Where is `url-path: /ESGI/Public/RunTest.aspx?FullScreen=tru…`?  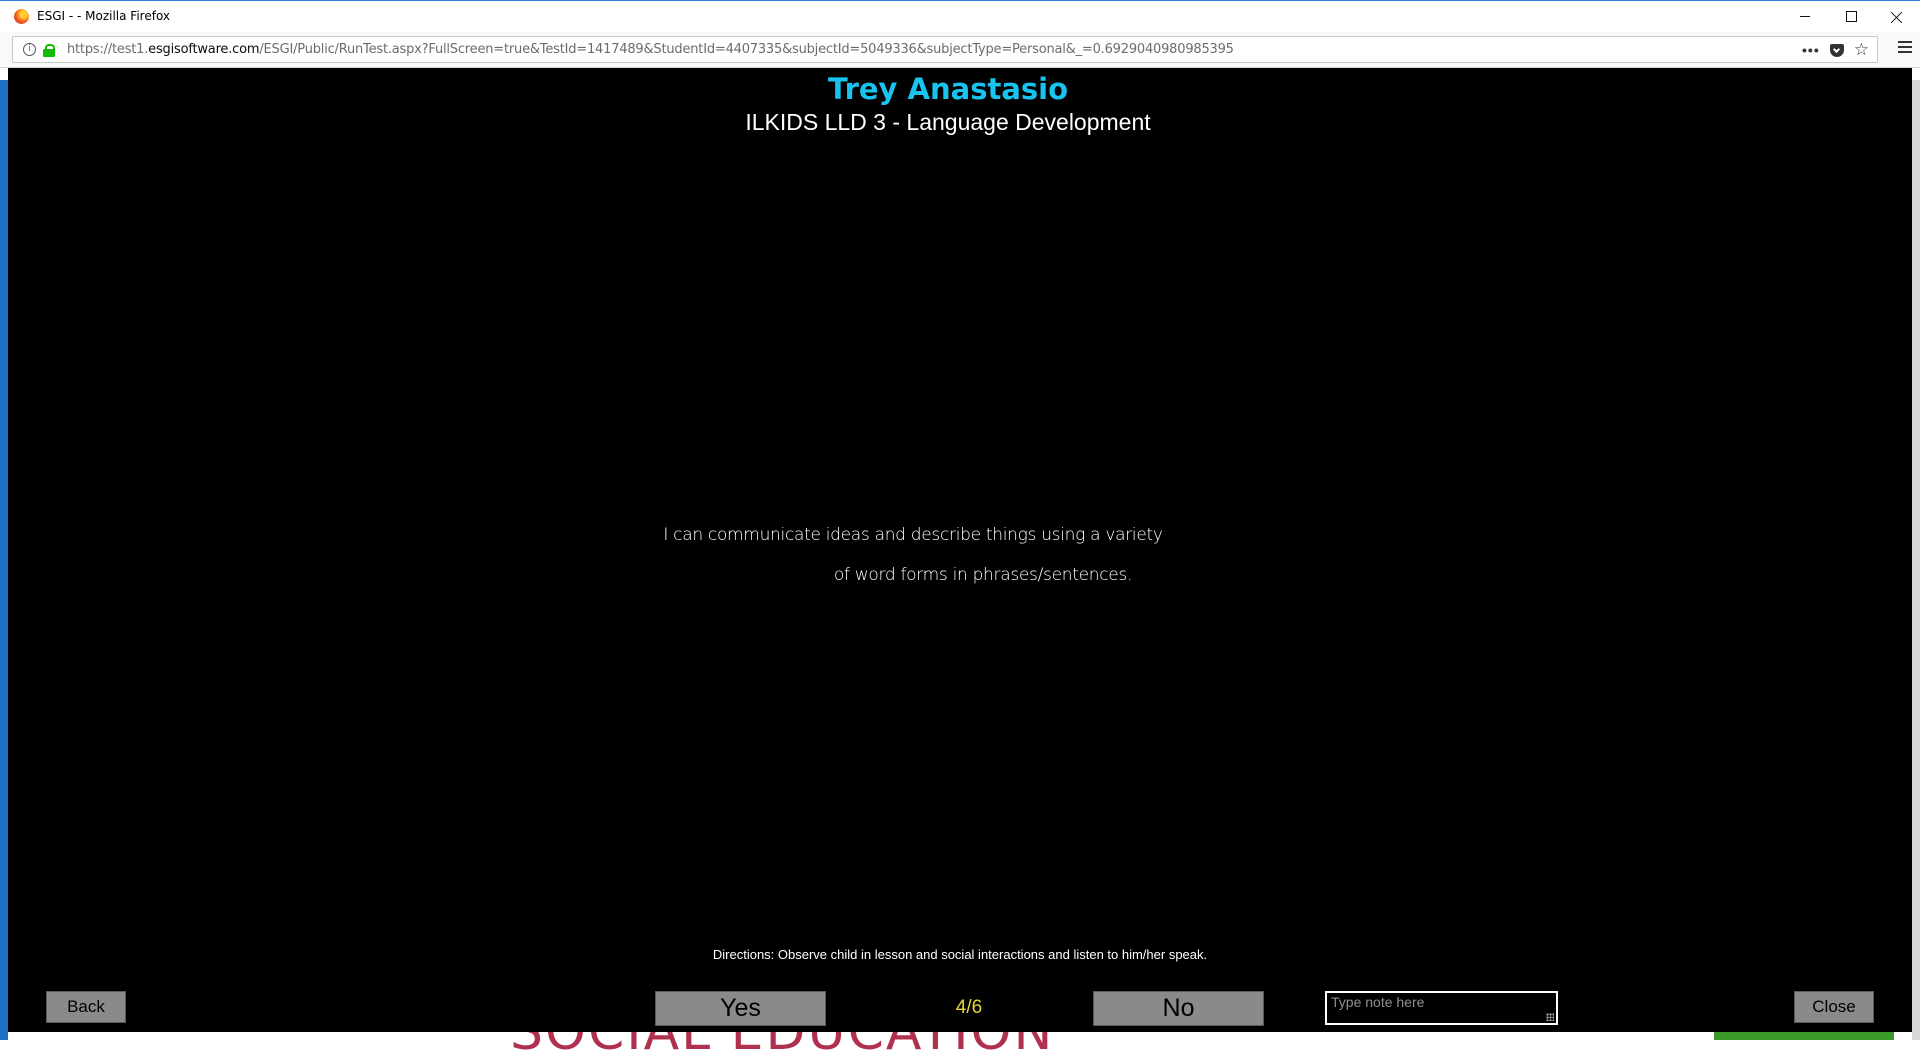 url-path: /ESGI/Public/RunTest.aspx?FullScreen=tru… is located at coordinates (746, 49).